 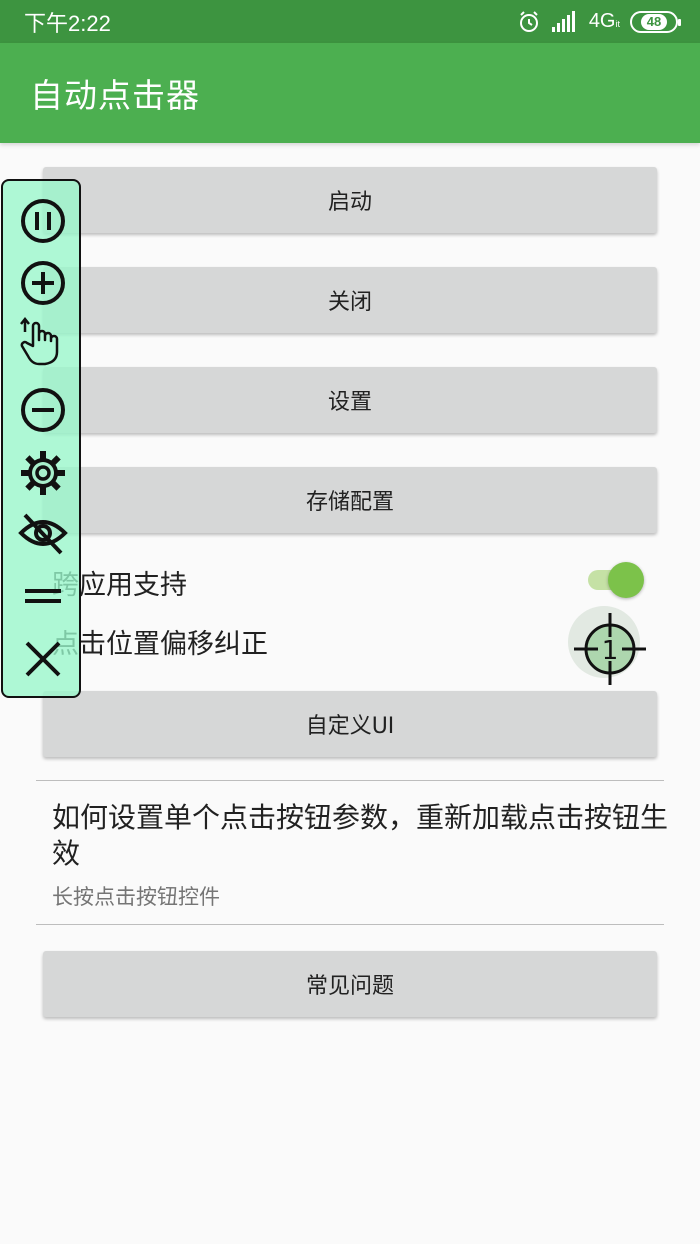 I want to click on settings-button: 设置, so click(x=350, y=400).